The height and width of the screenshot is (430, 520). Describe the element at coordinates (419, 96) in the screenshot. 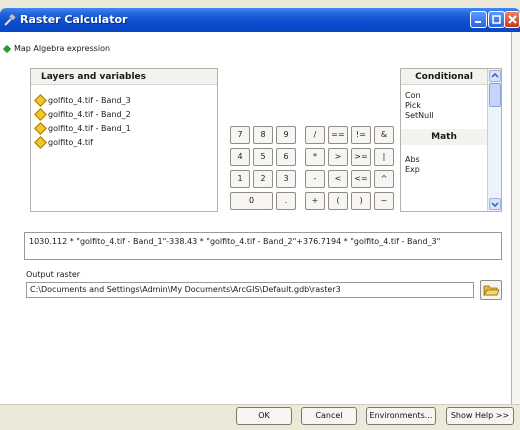

I see `tool-con: Con` at that location.